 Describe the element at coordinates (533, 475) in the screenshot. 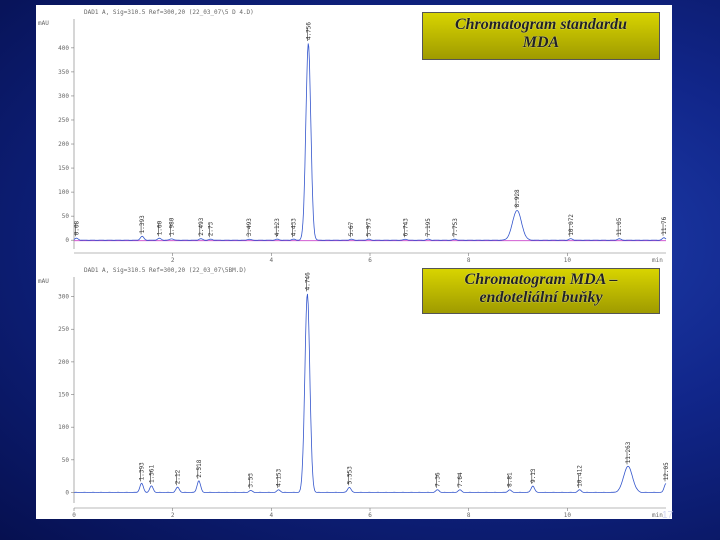

I see `peak-label: 9.13` at that location.